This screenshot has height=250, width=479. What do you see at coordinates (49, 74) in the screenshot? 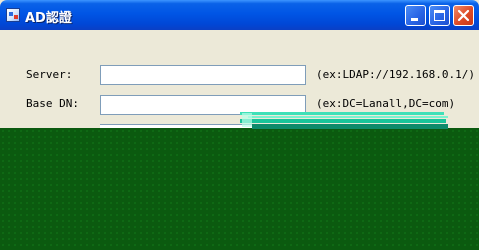
I see `server-label: Server:` at bounding box center [49, 74].